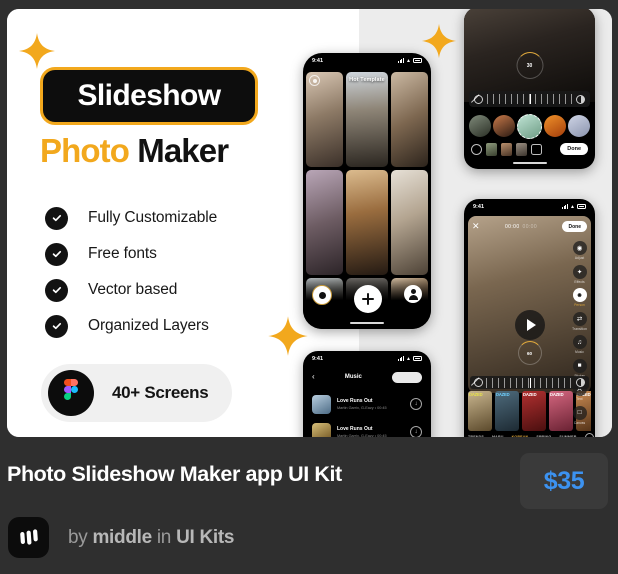  What do you see at coordinates (529, 353) in the screenshot?
I see `duration-dial: 60` at bounding box center [529, 353].